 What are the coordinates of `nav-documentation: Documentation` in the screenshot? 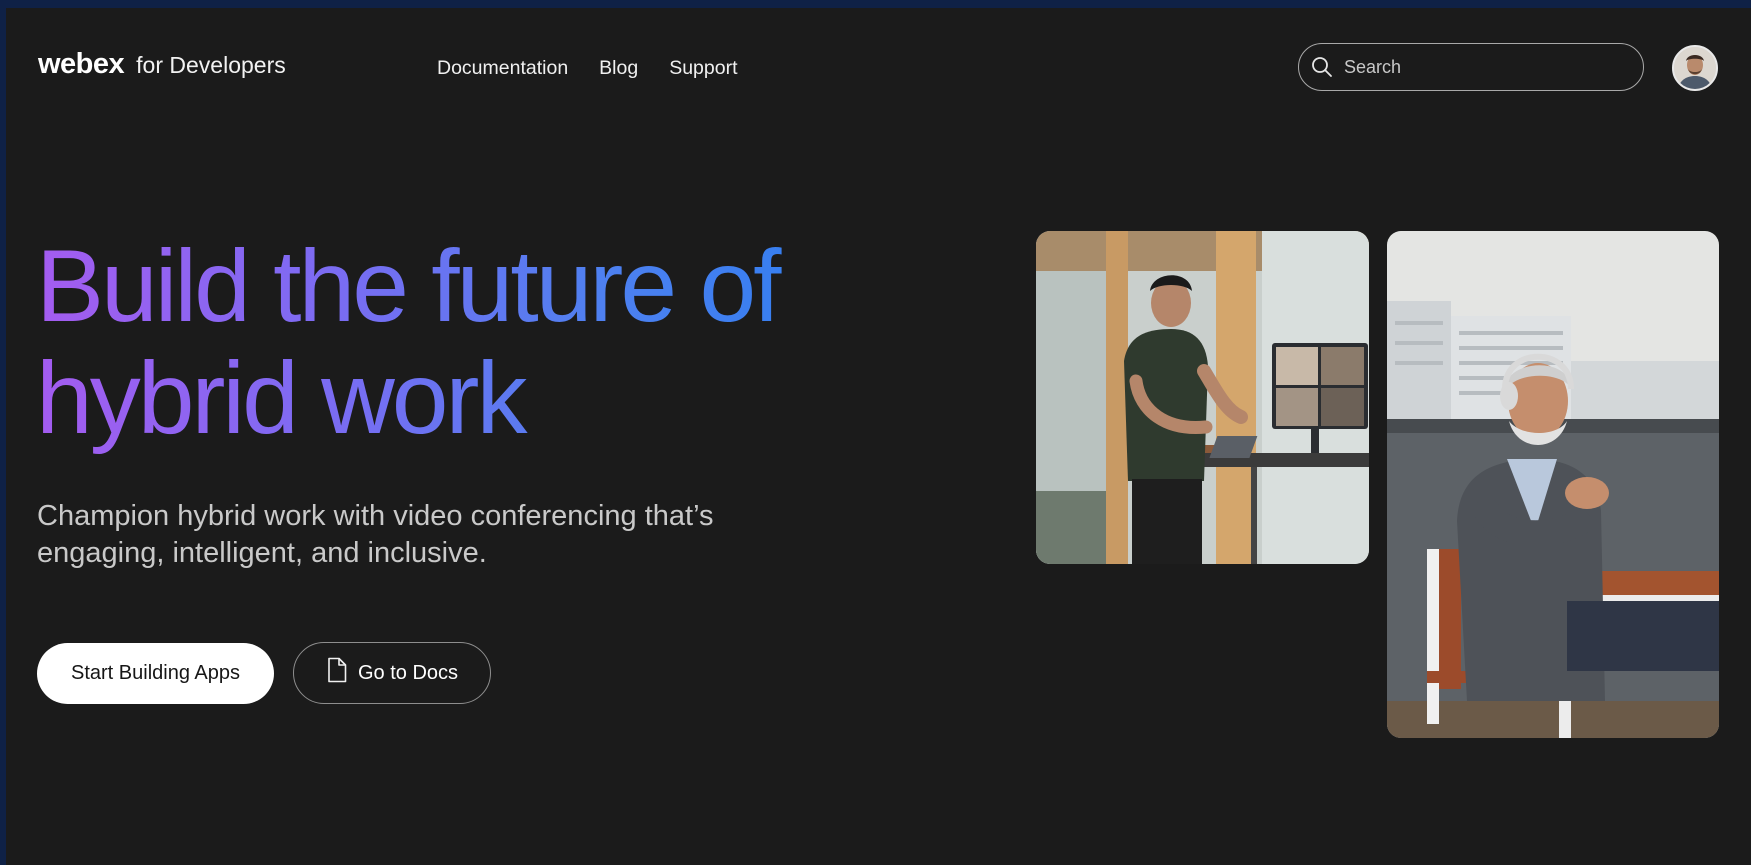 It's located at (502, 68).